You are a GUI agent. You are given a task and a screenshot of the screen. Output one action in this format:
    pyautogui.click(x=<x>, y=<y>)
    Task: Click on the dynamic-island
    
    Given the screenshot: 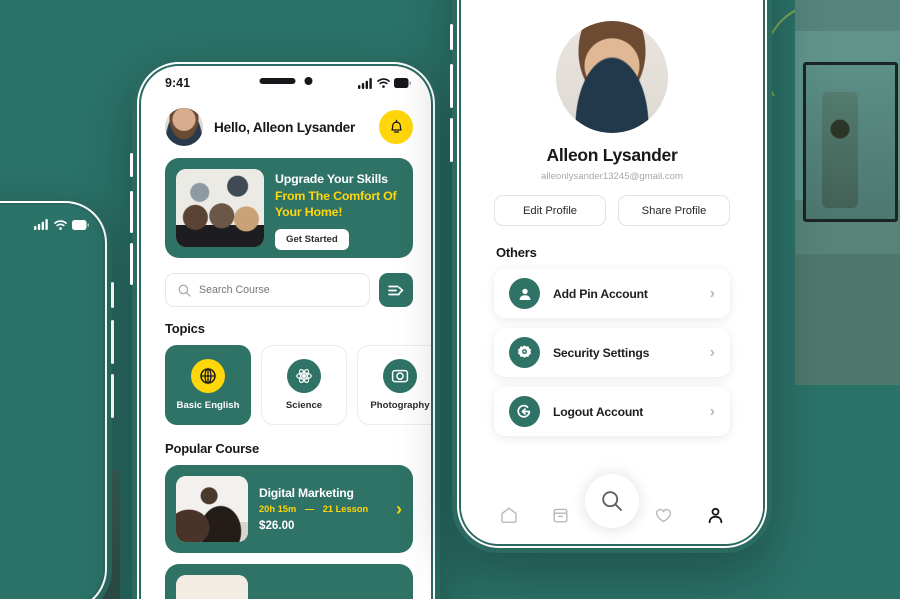 What is the action you would take?
    pyautogui.click(x=286, y=81)
    